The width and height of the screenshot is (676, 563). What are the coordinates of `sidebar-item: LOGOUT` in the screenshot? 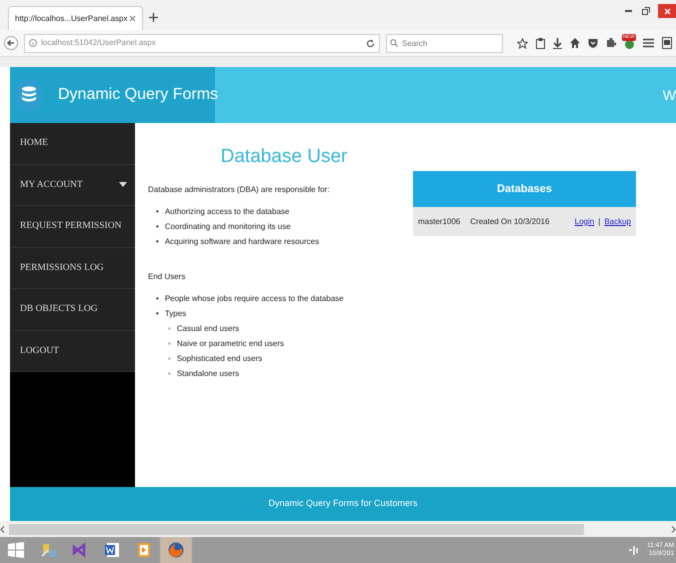 It's located at (72, 351).